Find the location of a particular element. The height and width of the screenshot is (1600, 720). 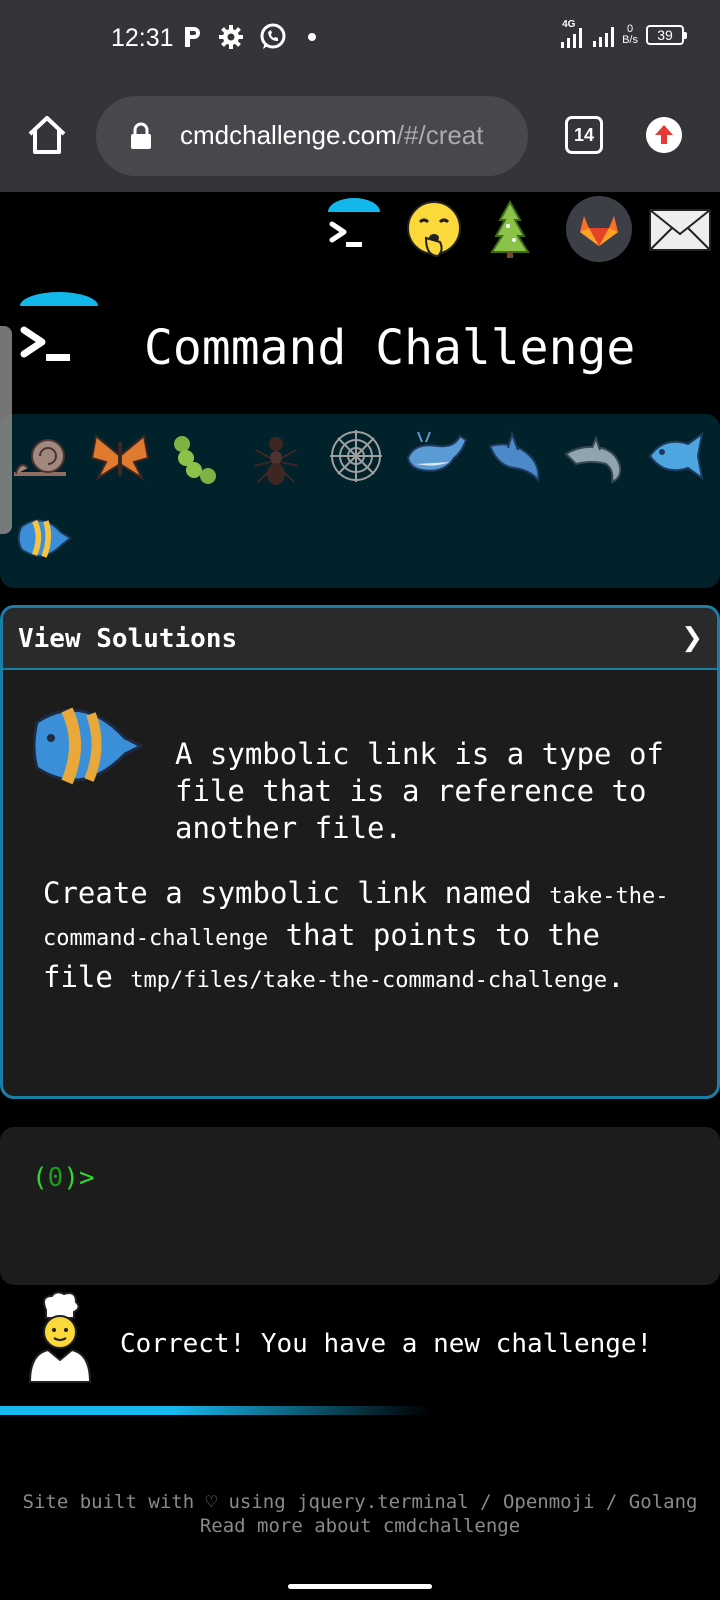

chevron-right-icon: ❯ is located at coordinates (692, 638).